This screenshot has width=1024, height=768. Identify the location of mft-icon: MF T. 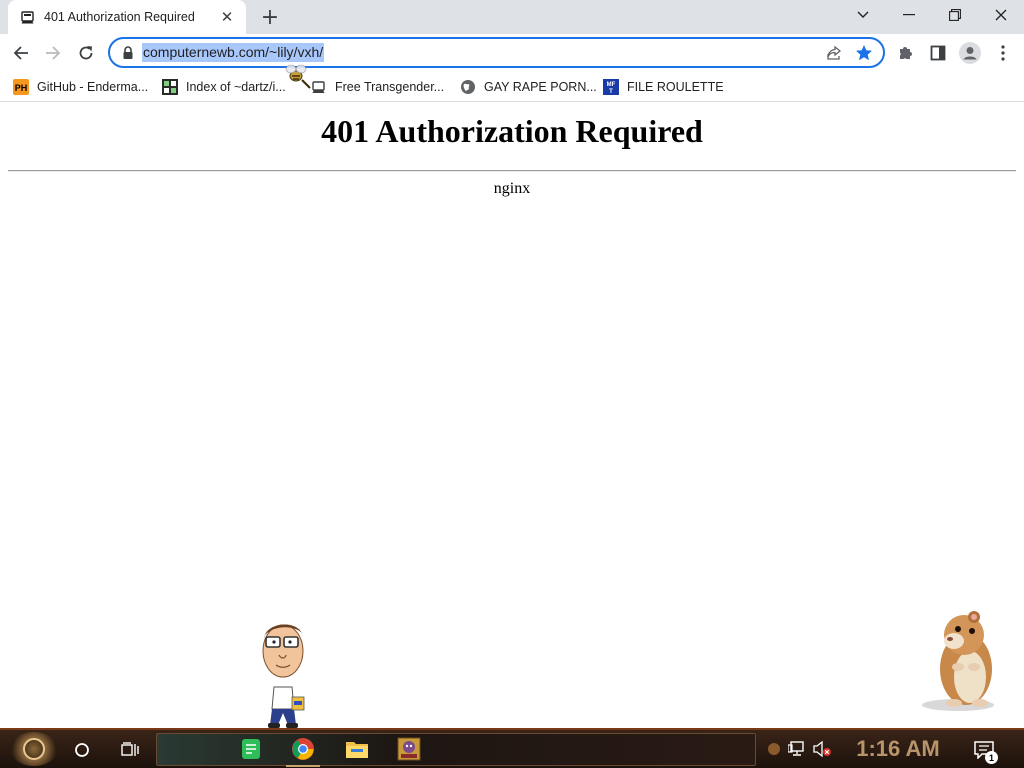
(611, 87).